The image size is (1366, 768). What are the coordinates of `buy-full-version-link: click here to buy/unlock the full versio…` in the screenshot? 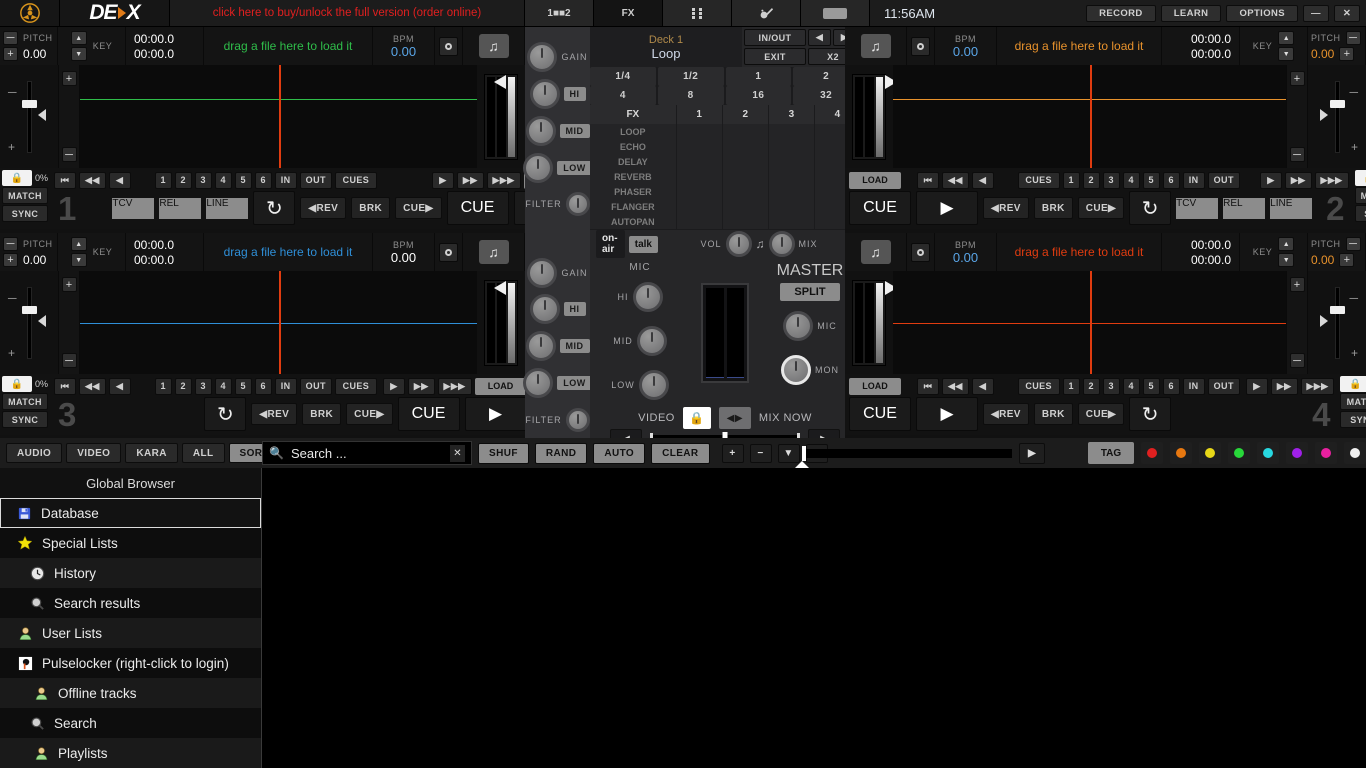 It's located at (347, 13).